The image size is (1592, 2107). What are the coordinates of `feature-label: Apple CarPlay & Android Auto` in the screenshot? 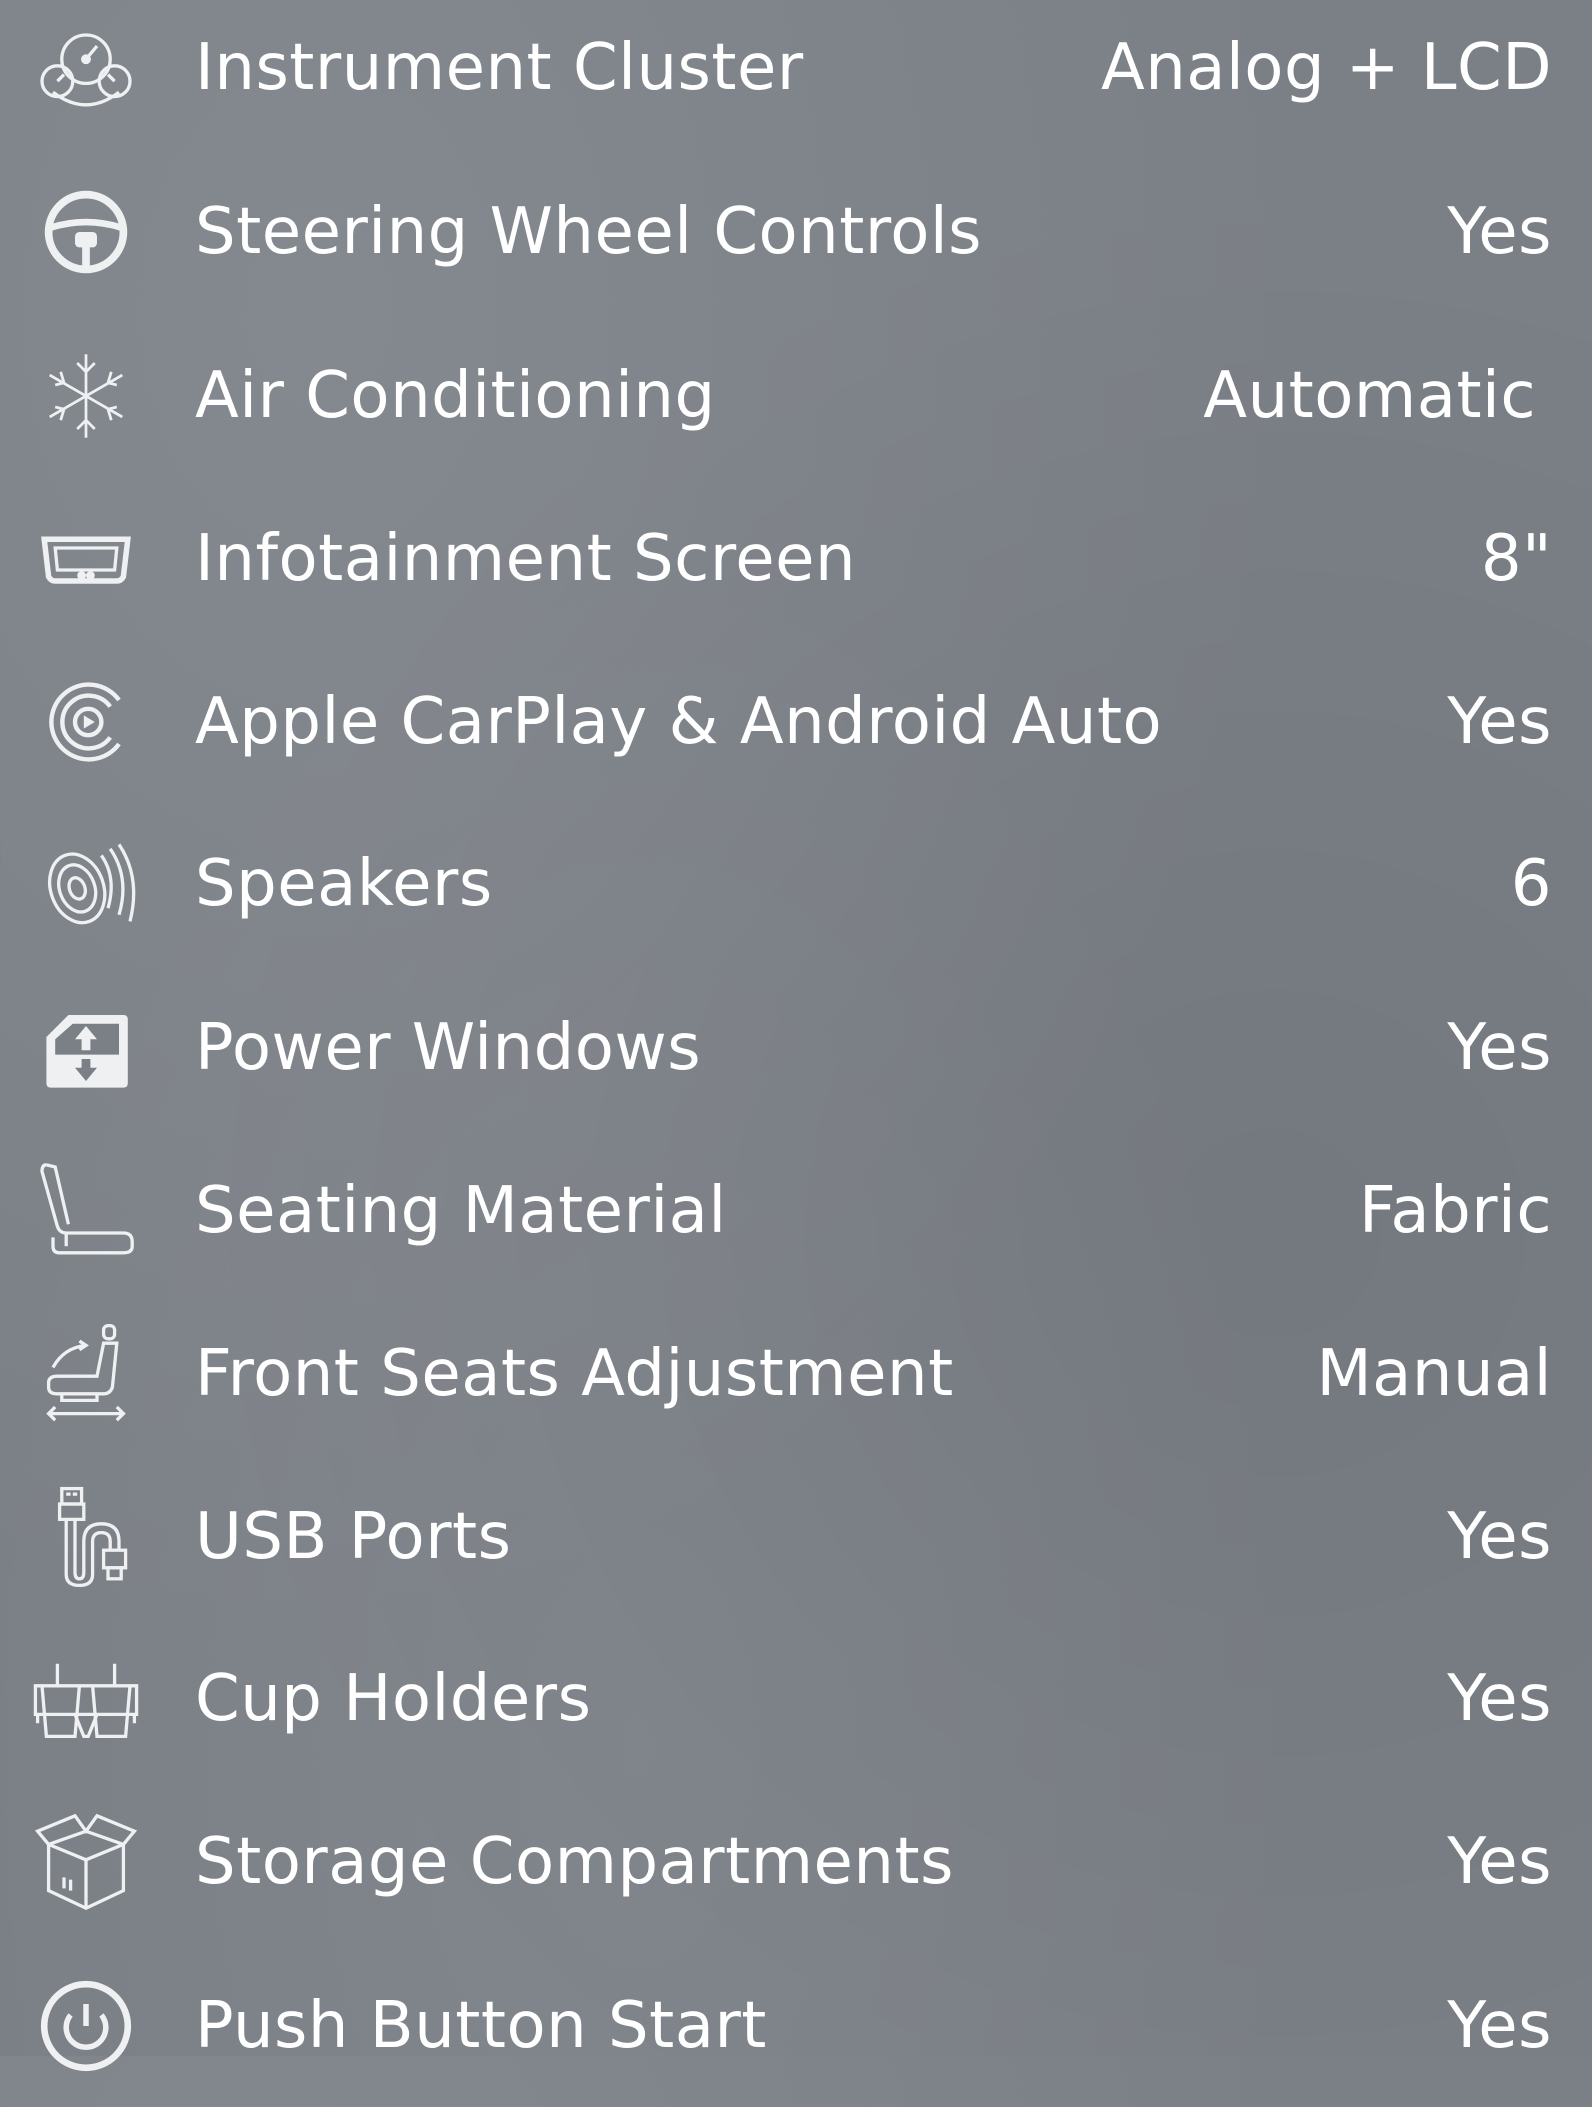 It's located at (679, 721).